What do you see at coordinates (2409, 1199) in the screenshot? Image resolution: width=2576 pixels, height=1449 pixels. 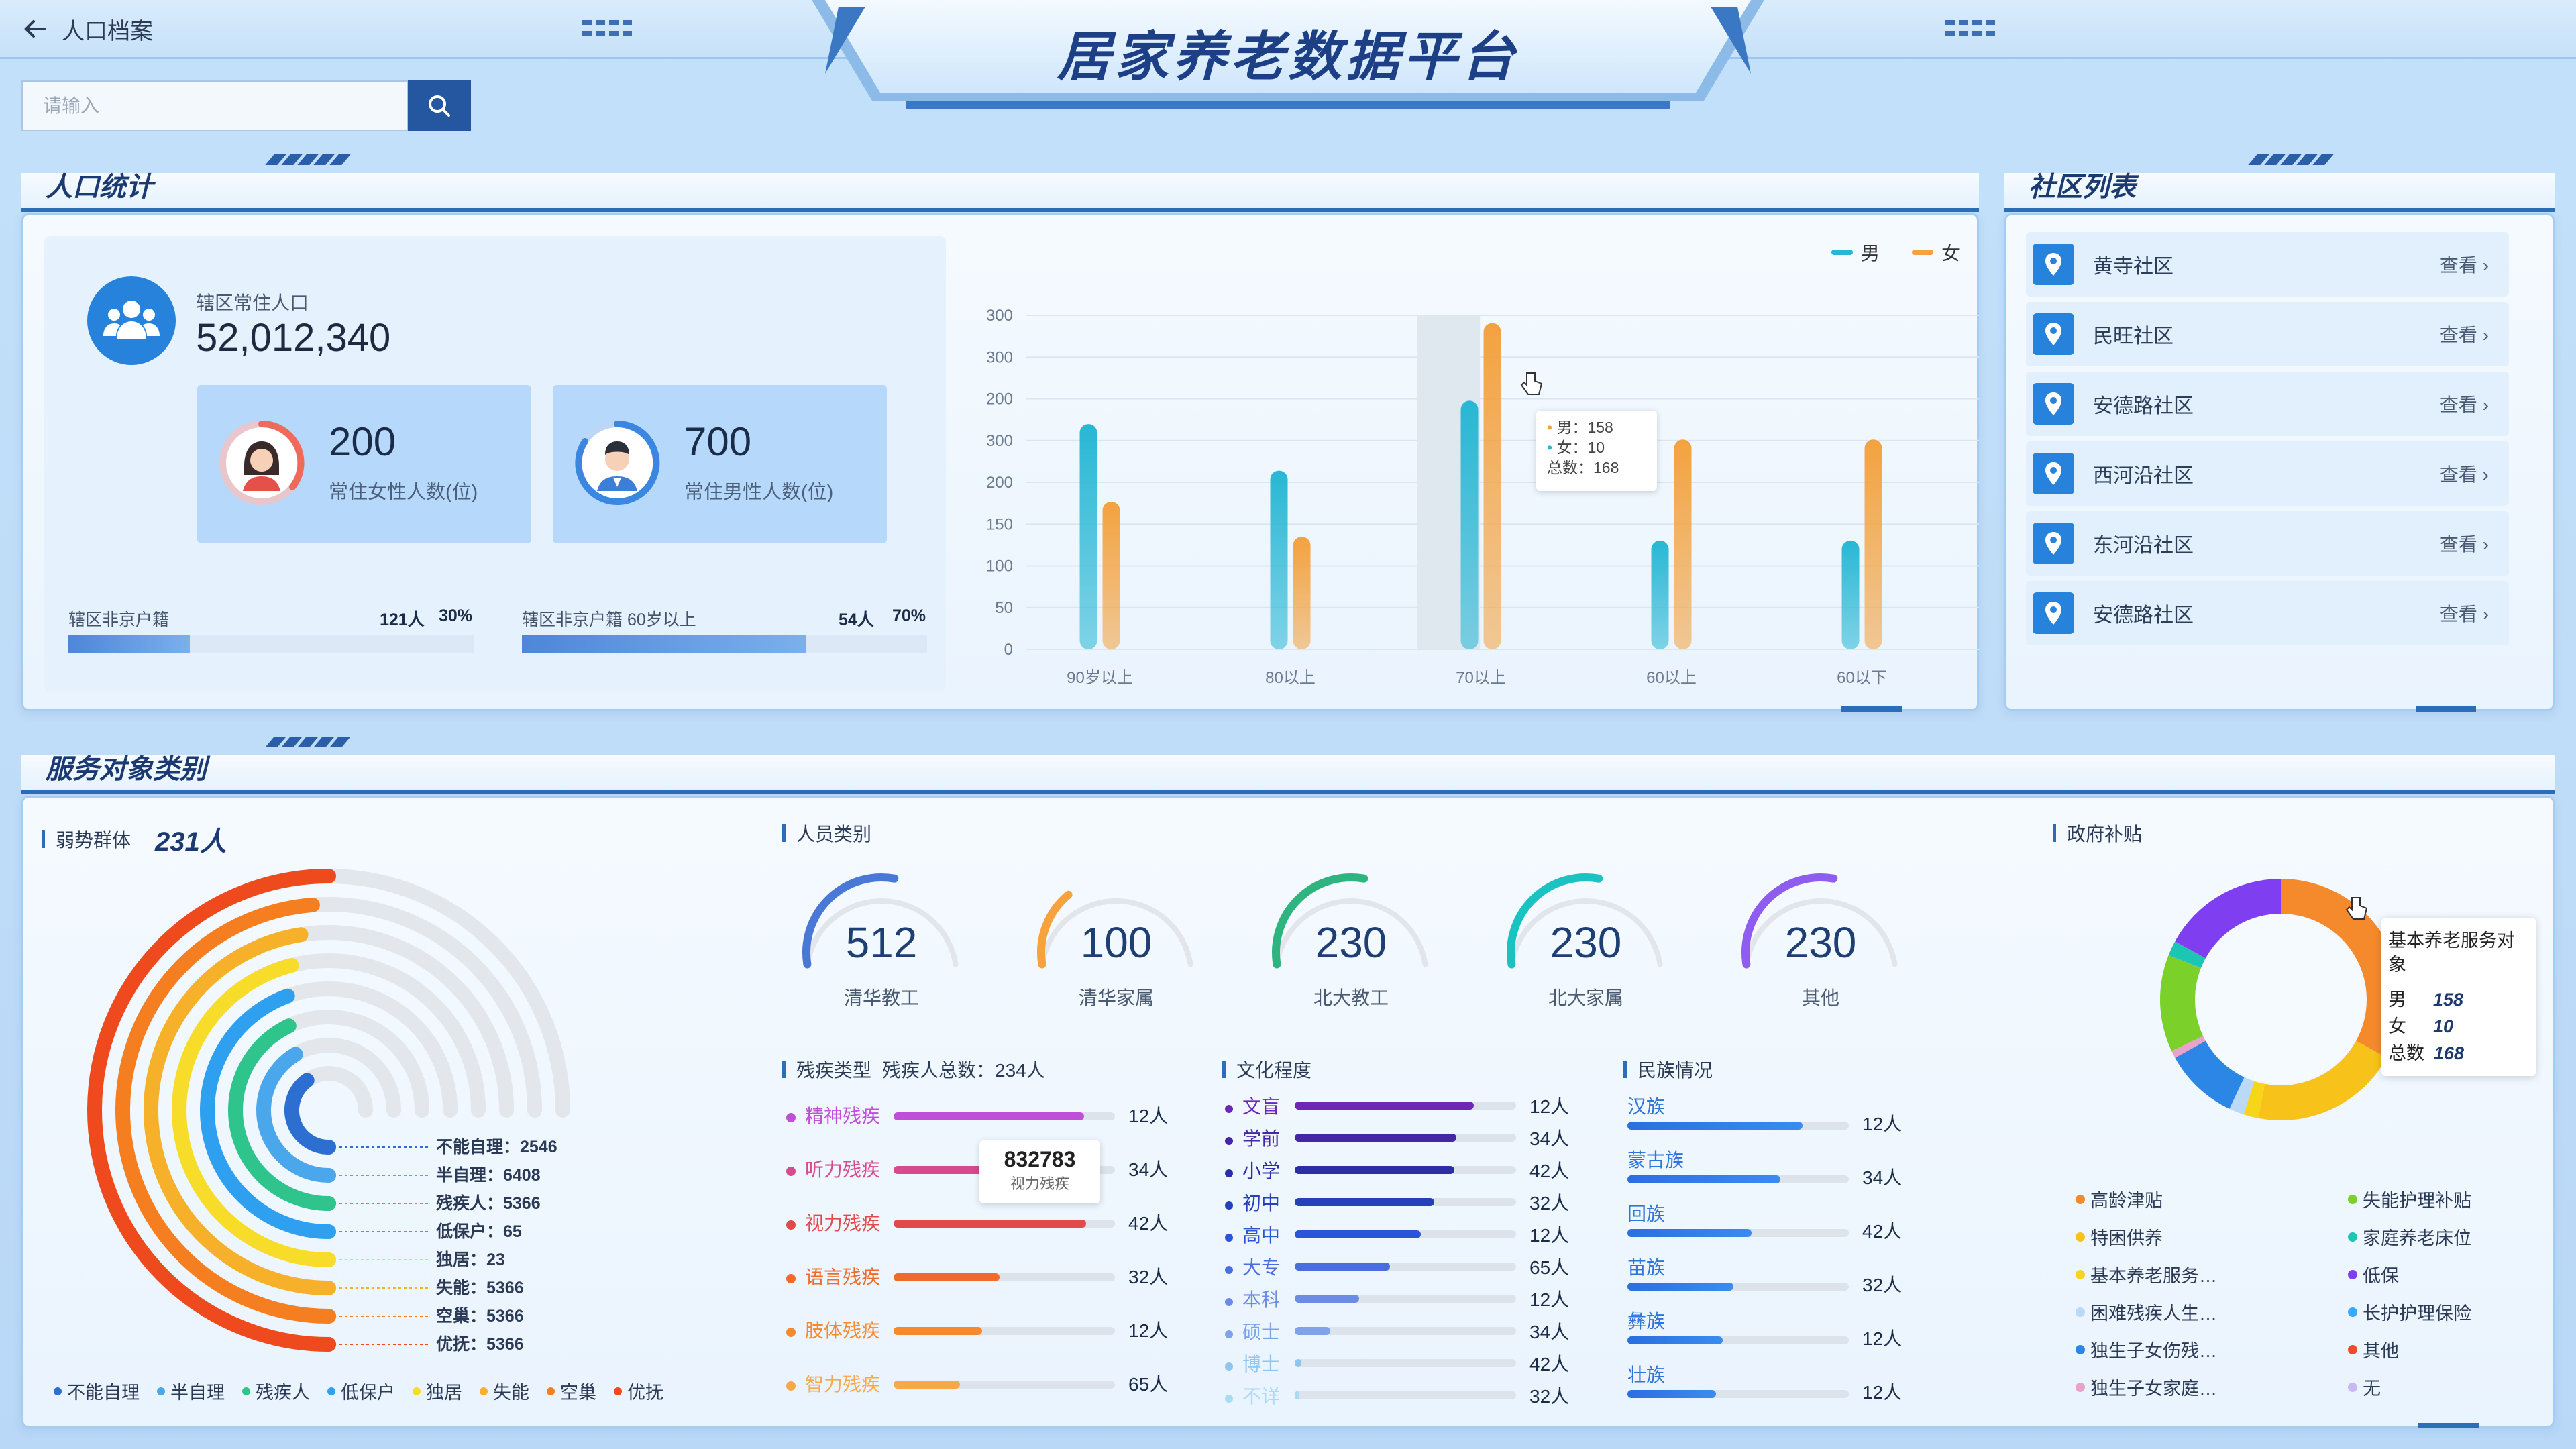 I see `subsidy-legend-item: 失能护理补贴` at bounding box center [2409, 1199].